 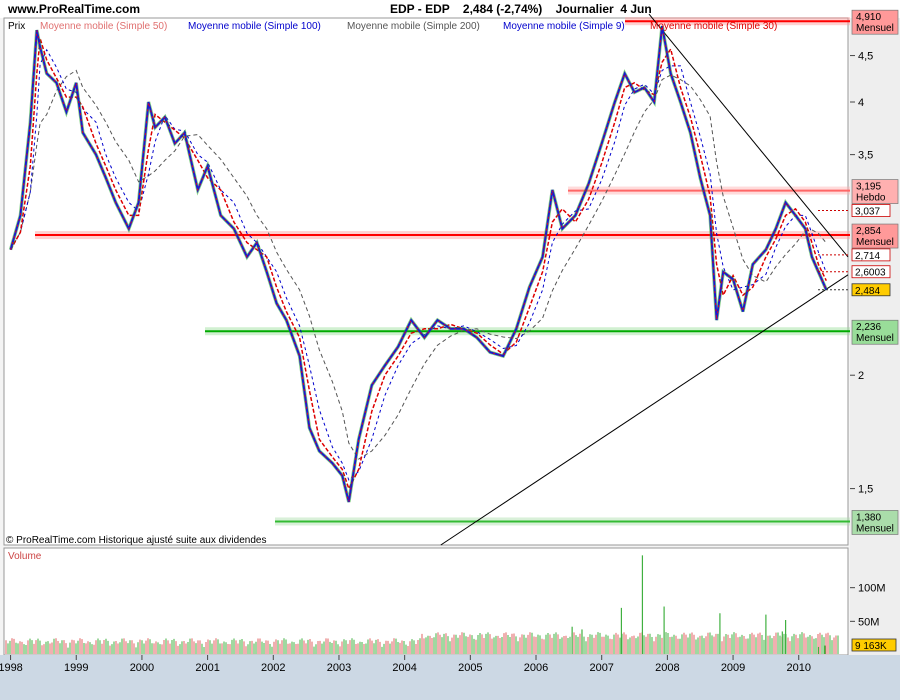 What do you see at coordinates (404, 668) in the screenshot?
I see `x-tick-label: 2004` at bounding box center [404, 668].